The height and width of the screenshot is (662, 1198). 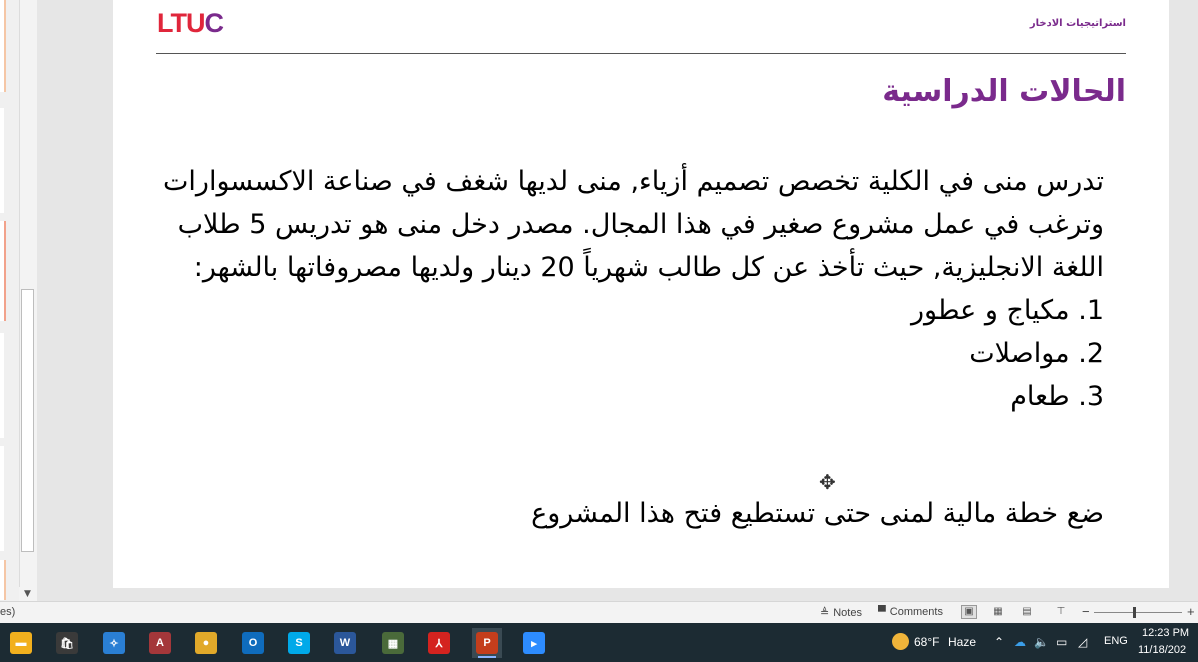 I want to click on notes-label: Notes, so click(x=847, y=612).